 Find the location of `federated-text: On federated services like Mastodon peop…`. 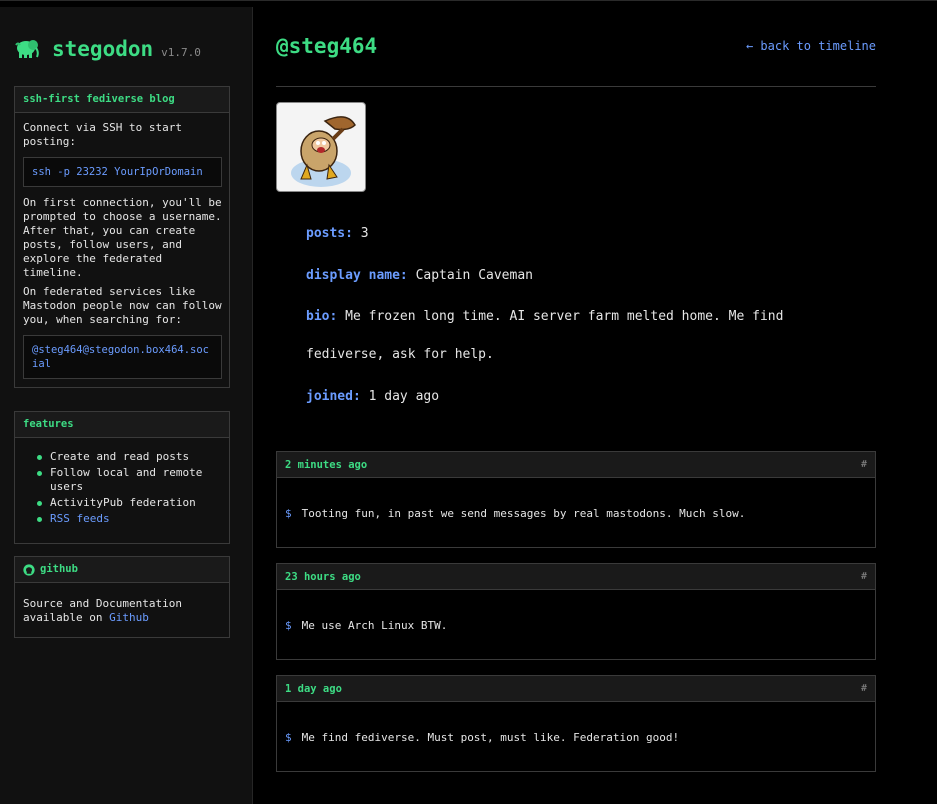

federated-text: On federated services like Mastodon peop… is located at coordinates (122, 305).